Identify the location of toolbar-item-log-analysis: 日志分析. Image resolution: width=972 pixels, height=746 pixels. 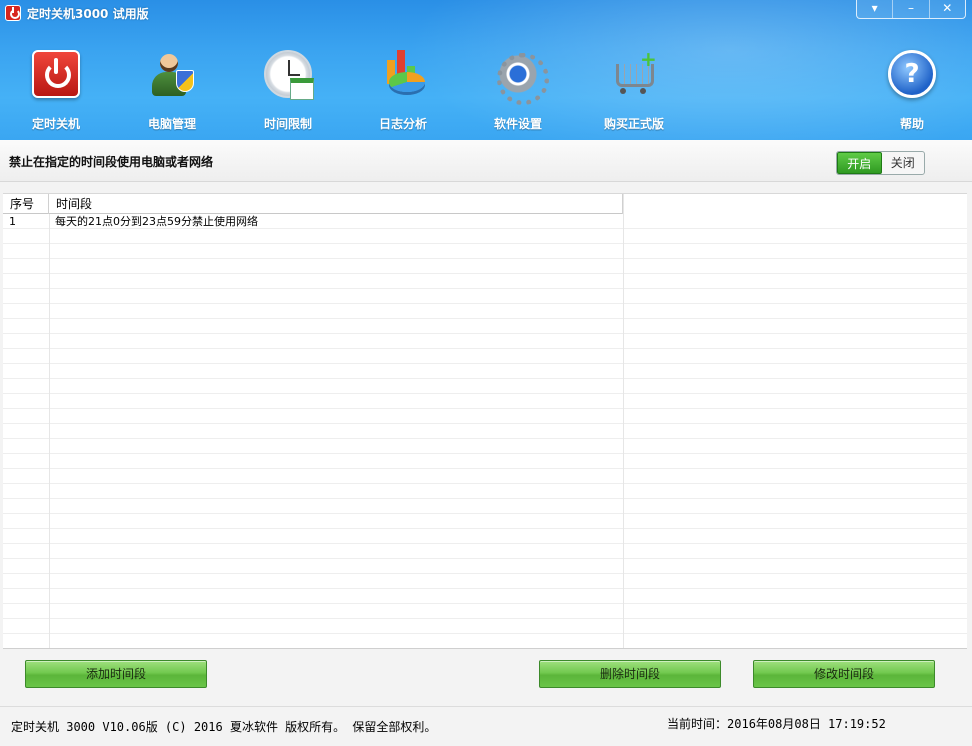
(403, 86).